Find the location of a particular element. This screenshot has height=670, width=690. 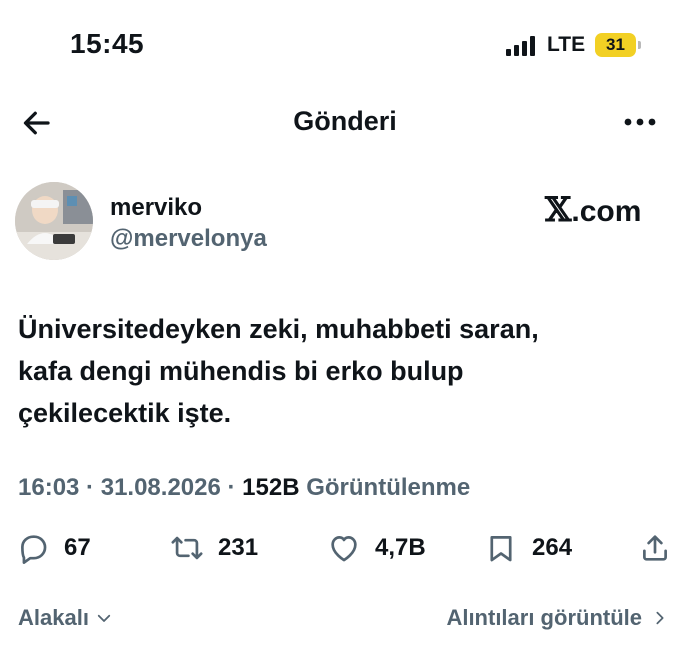

post-text-line: çekilecektik işte. is located at coordinates (125, 413).